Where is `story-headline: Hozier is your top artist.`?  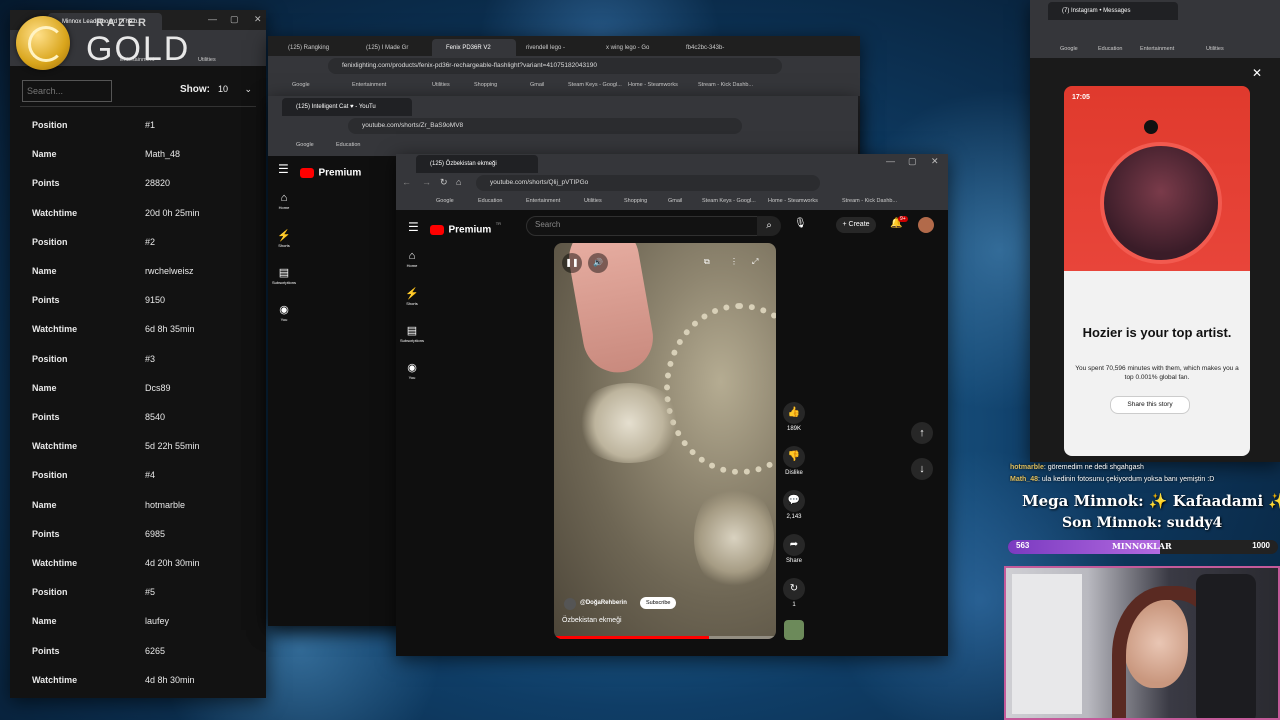
story-headline: Hozier is your top artist. is located at coordinates (1157, 332).